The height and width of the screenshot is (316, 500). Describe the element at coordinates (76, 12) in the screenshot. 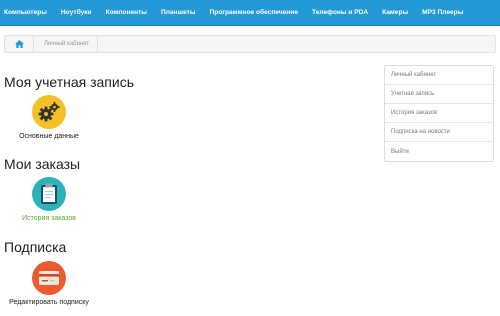

I see `nav-item-laptops: Ноутбуки` at that location.